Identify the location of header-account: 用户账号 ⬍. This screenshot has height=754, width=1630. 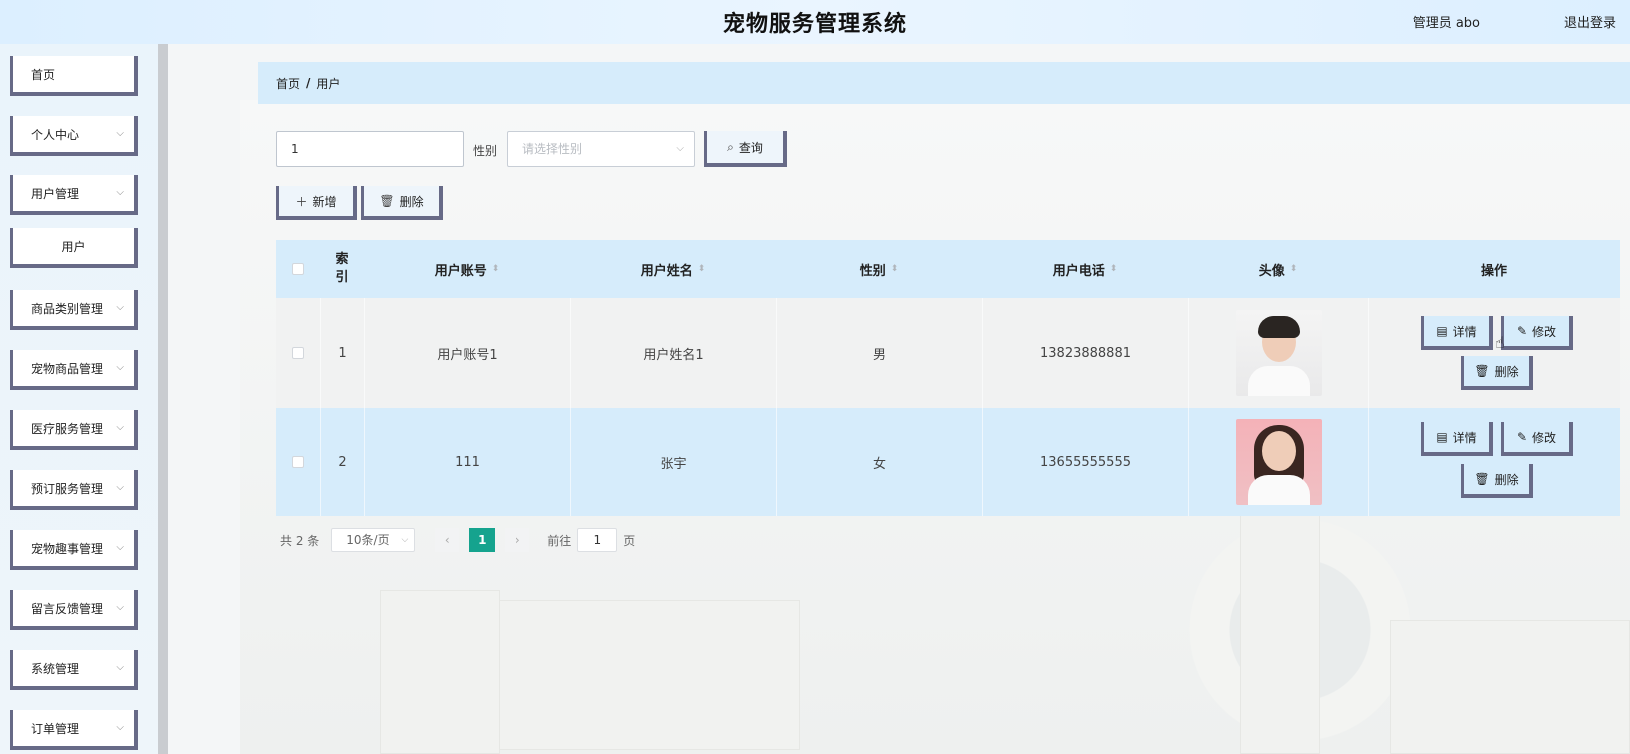
(467, 269).